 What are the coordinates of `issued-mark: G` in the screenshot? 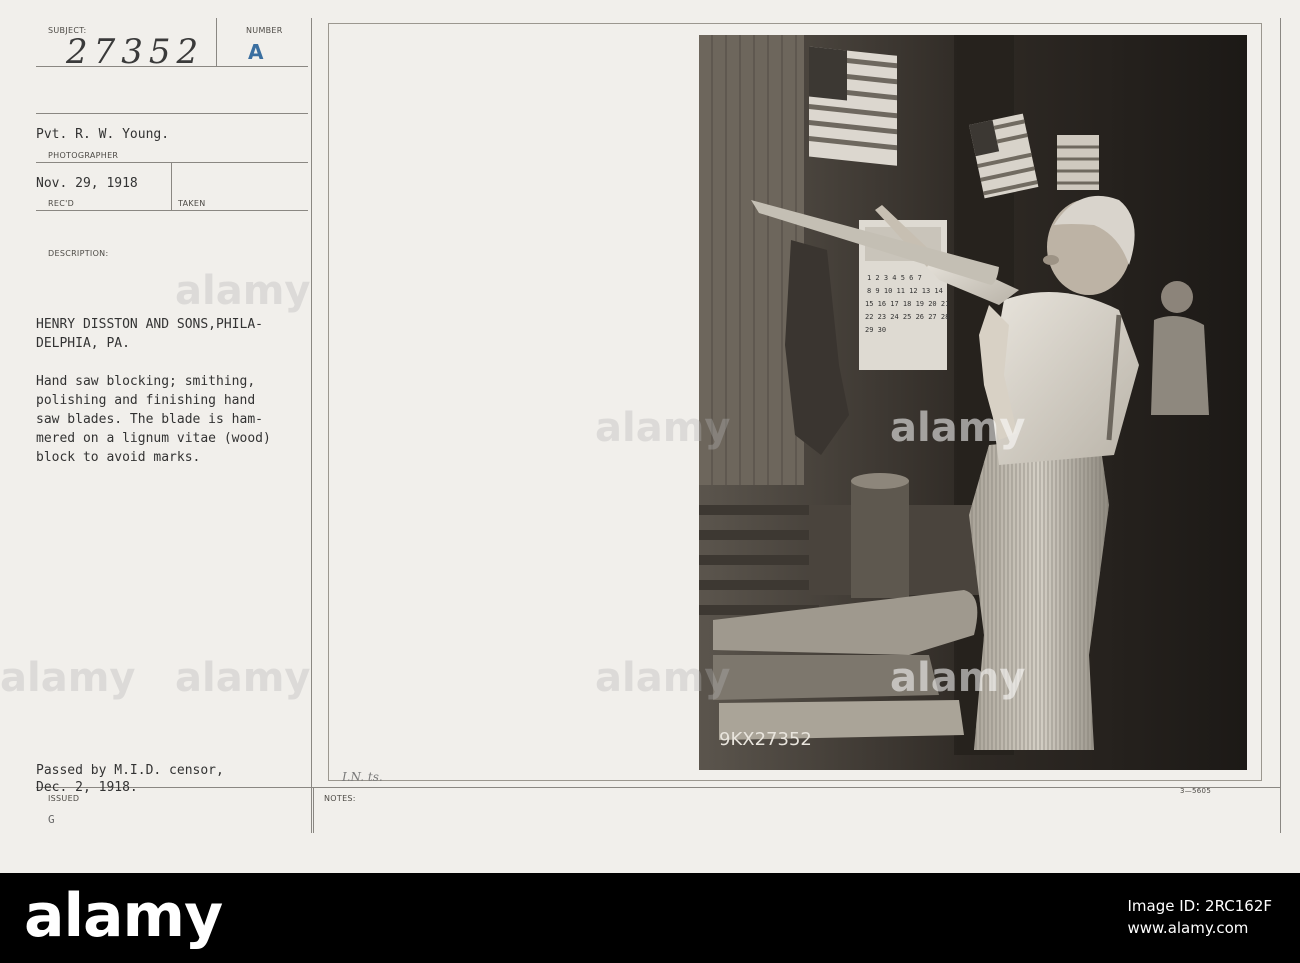 It's located at (51, 819).